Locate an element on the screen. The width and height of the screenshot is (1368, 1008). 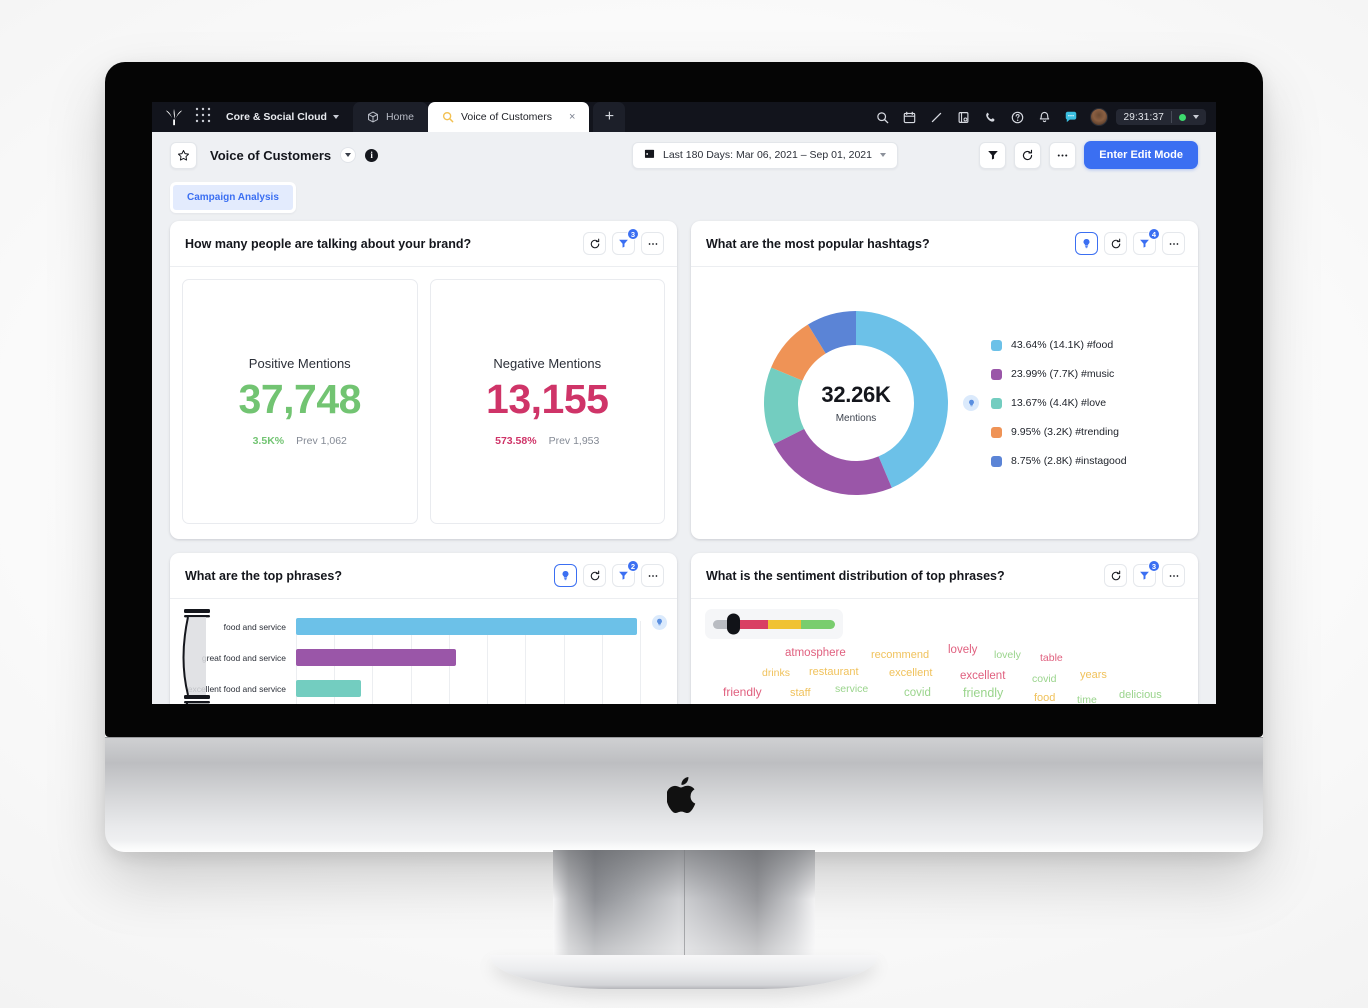
leaf-logo-icon is located at coordinates (174, 117).